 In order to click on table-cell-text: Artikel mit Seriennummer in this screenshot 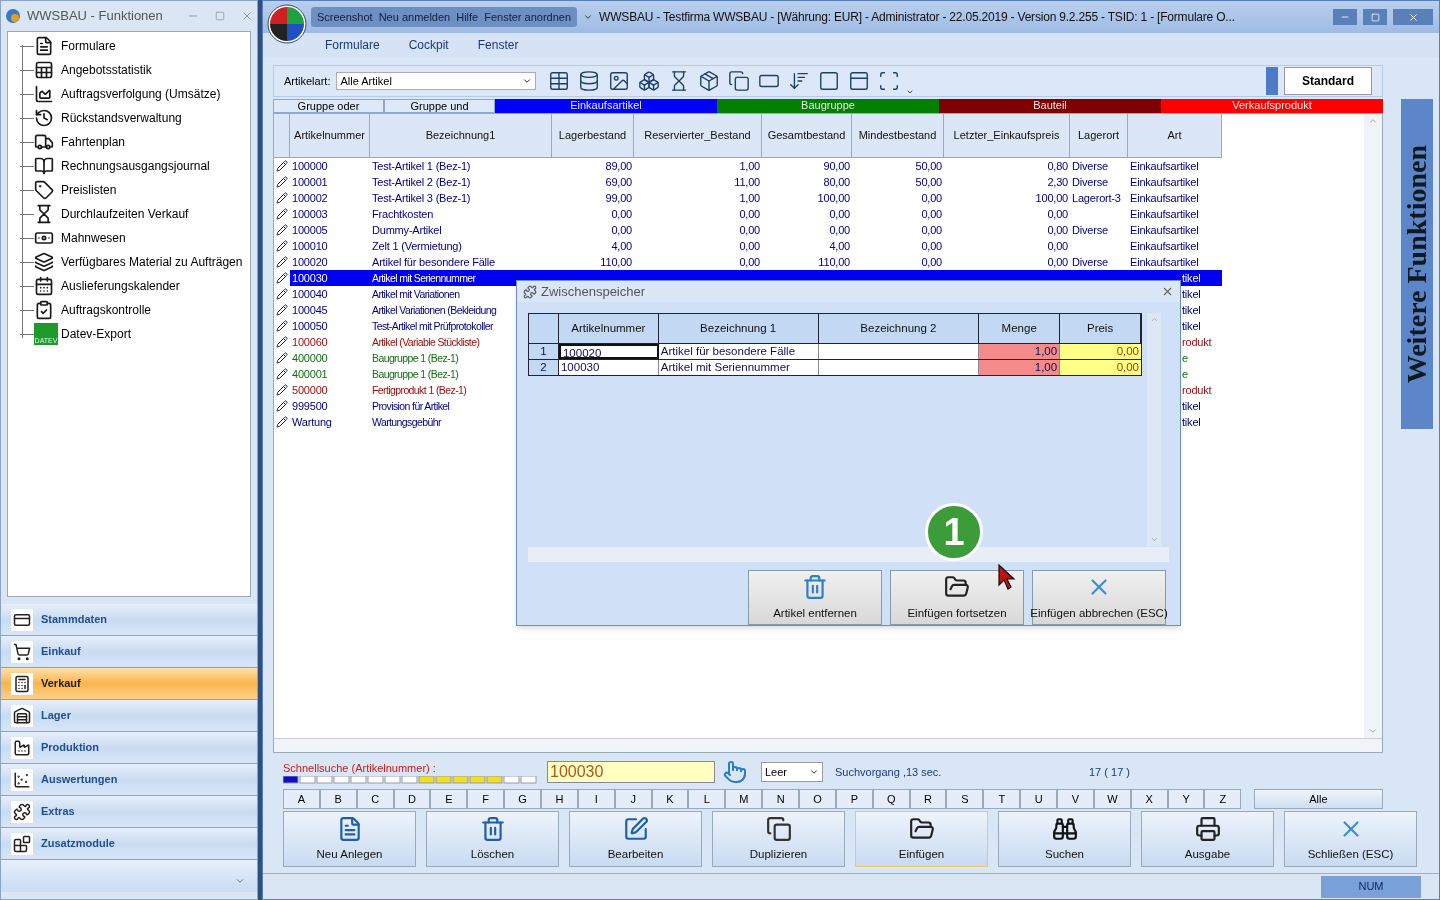, I will do `click(424, 278)`.